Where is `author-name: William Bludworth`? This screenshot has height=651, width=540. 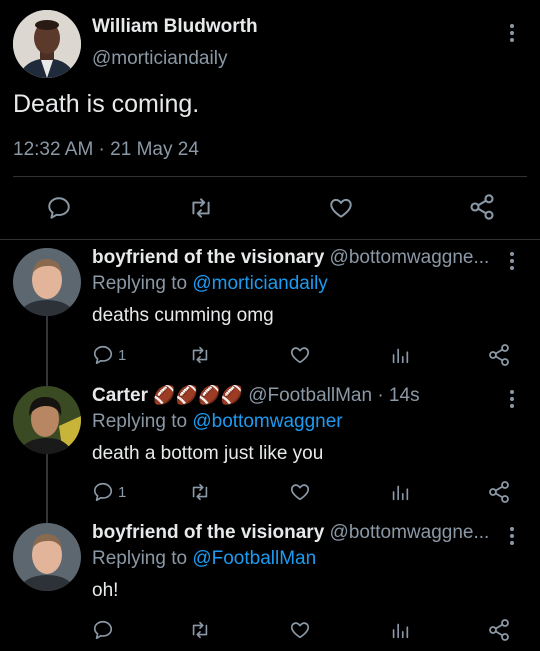
author-name: William Bludworth is located at coordinates (175, 27).